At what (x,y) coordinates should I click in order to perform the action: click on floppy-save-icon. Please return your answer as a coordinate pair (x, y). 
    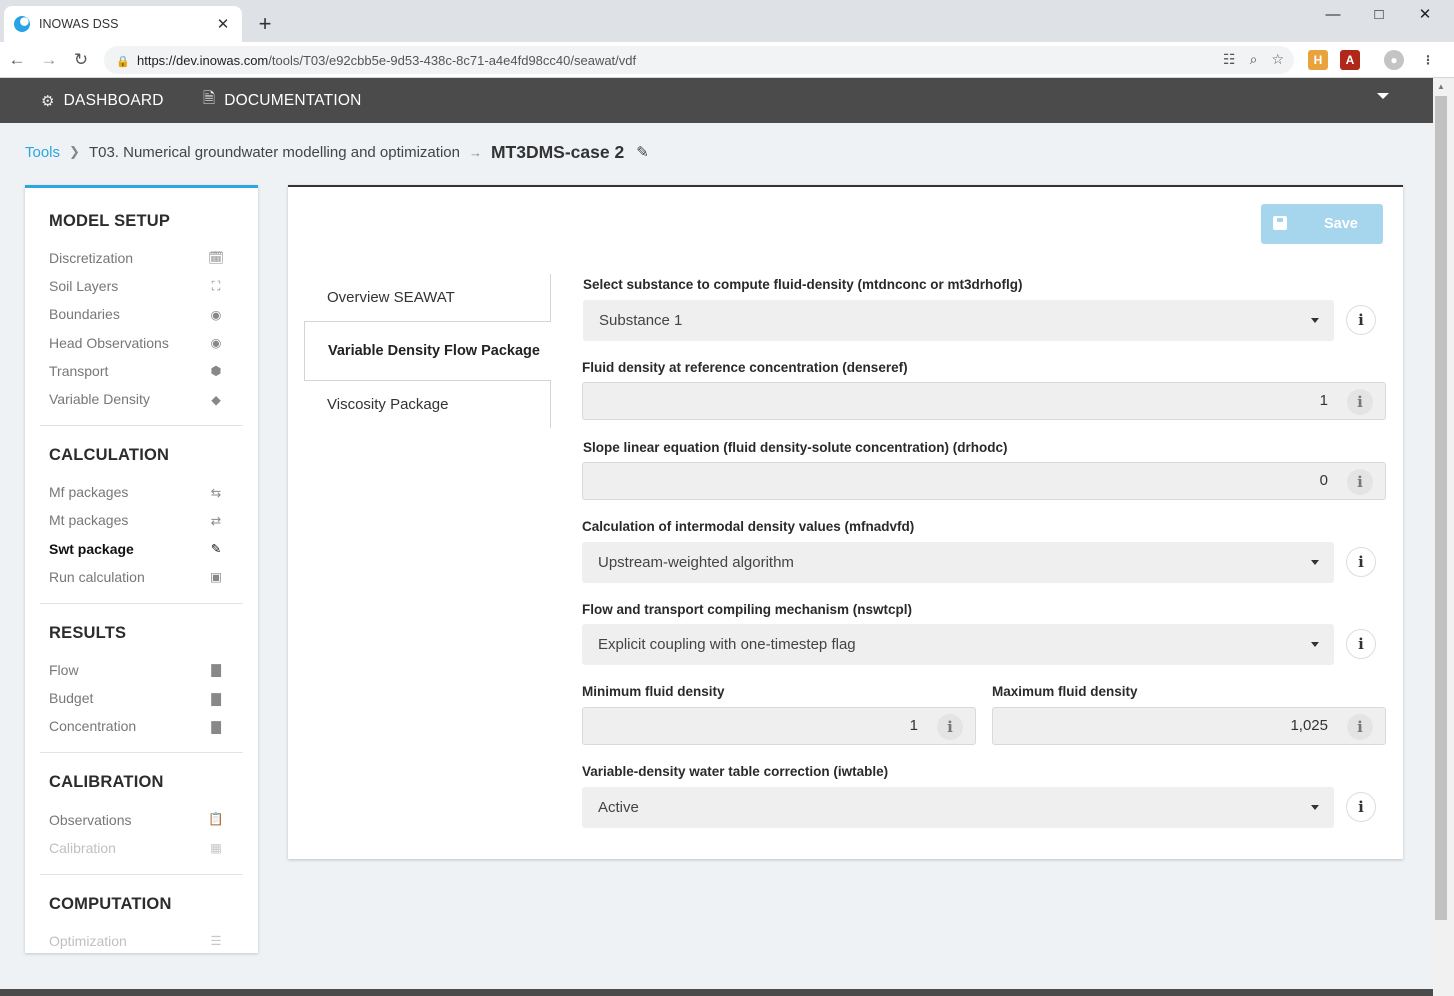
    Looking at the image, I should click on (1280, 223).